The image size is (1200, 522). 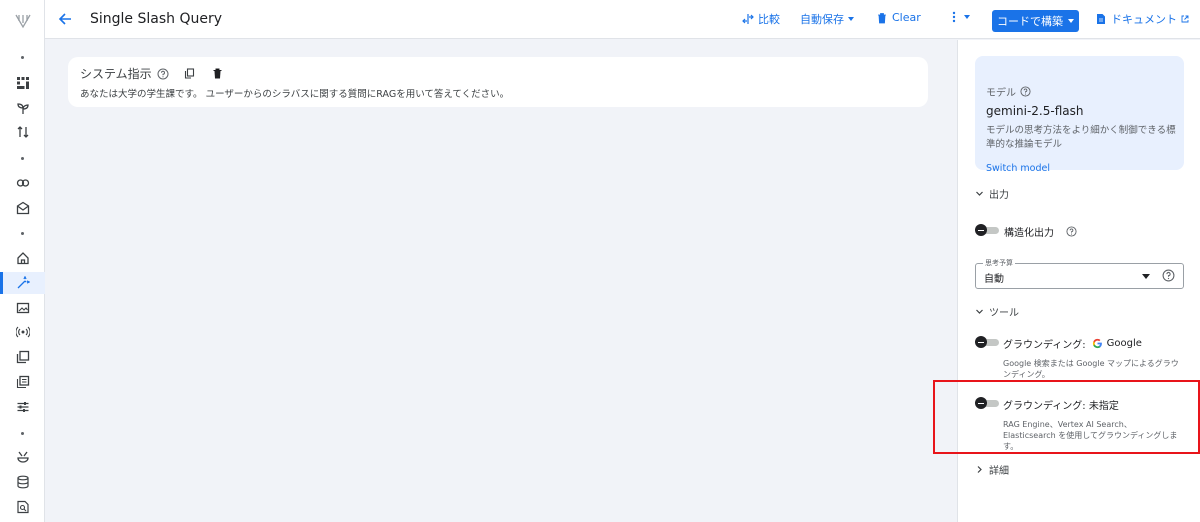 I want to click on tools-section-toggle: ツール, so click(x=997, y=311).